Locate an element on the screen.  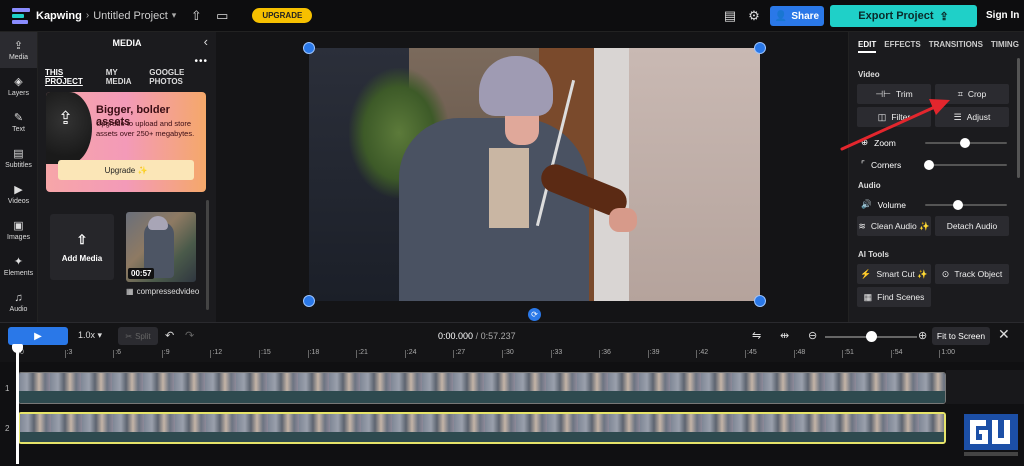
edit-panel-scrollbar is located at coordinates (1018, 118).